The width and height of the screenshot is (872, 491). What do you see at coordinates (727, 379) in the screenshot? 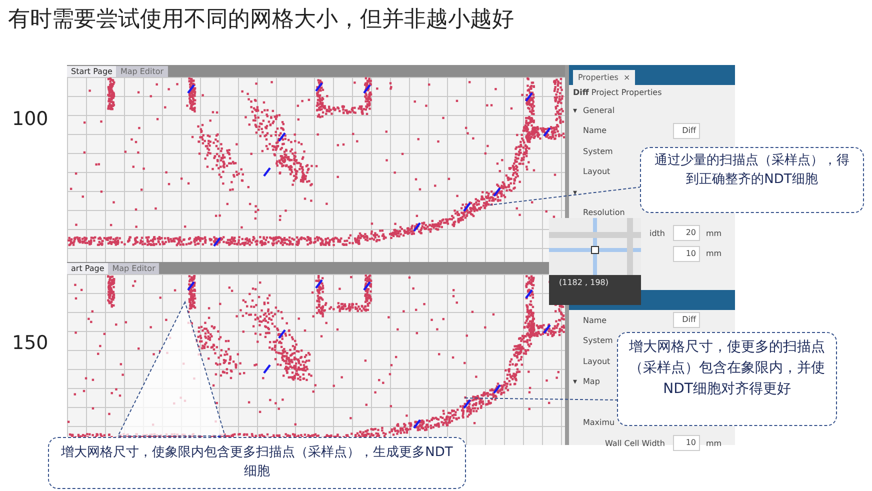
I see `callout-note: 增大网格尺寸，使更多的扫描点（采样点）包含在象限内，并使NDT细胞对齐得更好` at bounding box center [727, 379].